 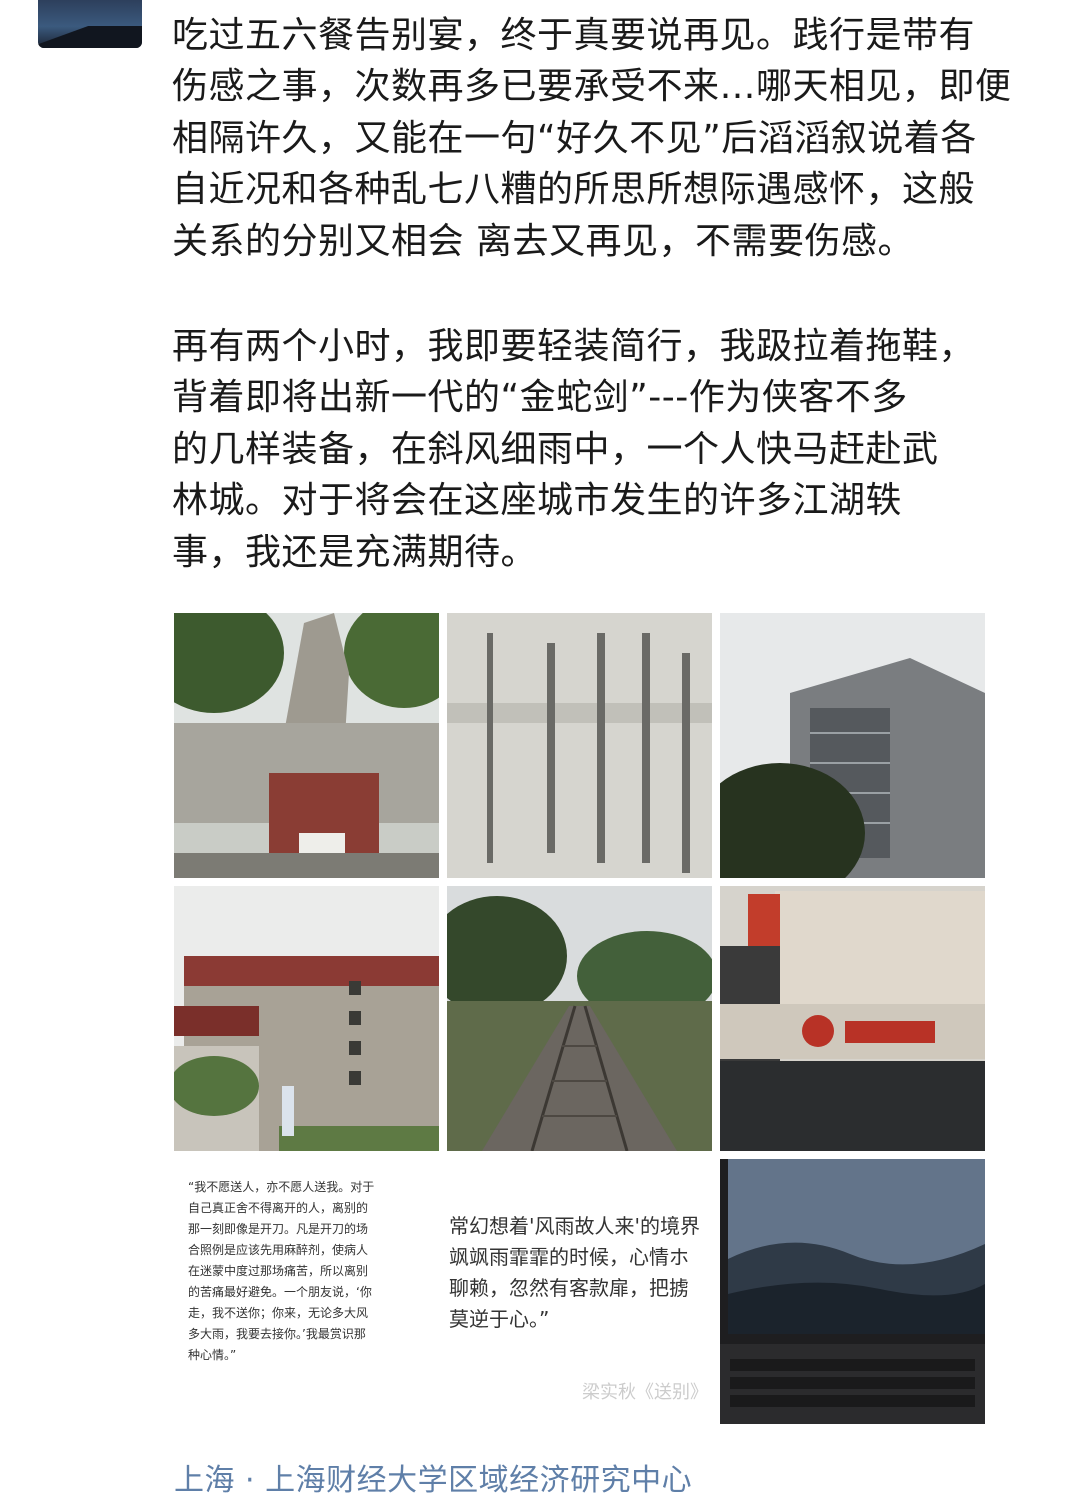 I want to click on photo-monument, so click(x=306, y=745).